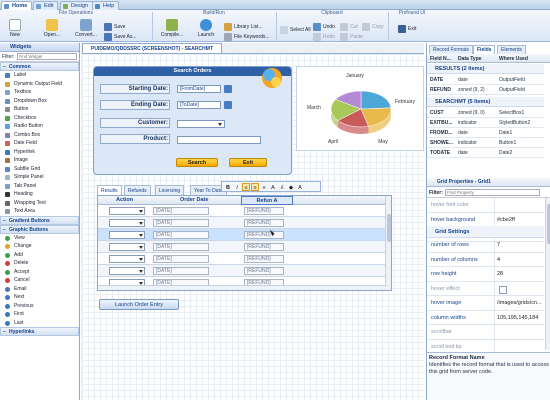 This screenshot has width=550, height=400. I want to click on graphic-button-item: Add, so click(39, 255).